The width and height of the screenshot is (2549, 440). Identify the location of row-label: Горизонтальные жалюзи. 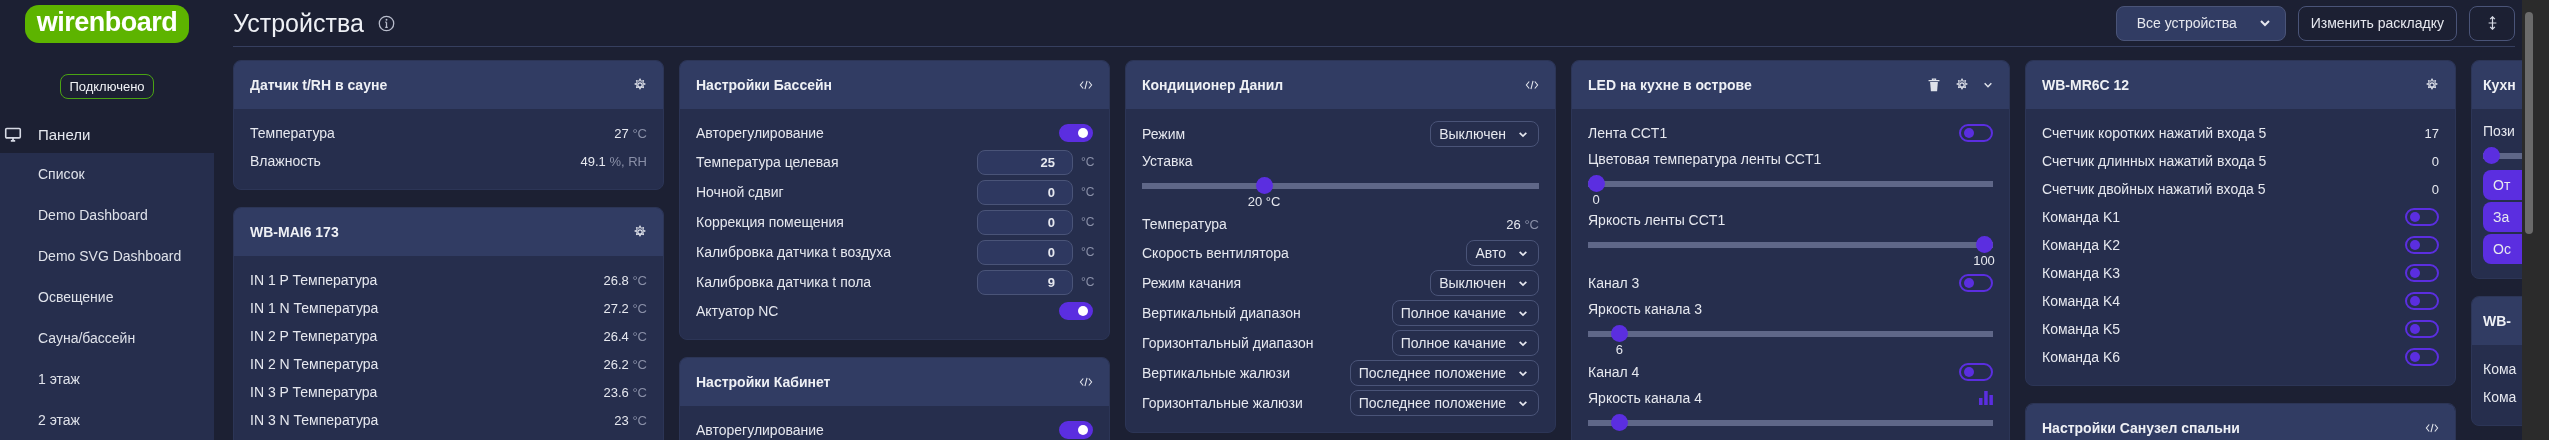
(1222, 403).